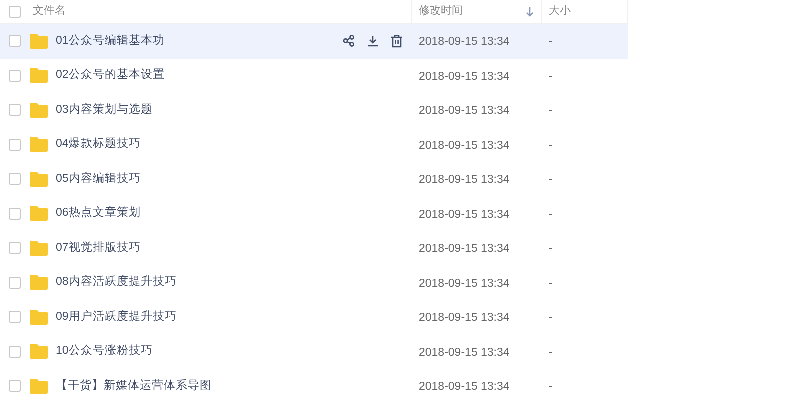 The width and height of the screenshot is (800, 418). Describe the element at coordinates (98, 145) in the screenshot. I see `file-name: 04爆款标题技巧` at that location.